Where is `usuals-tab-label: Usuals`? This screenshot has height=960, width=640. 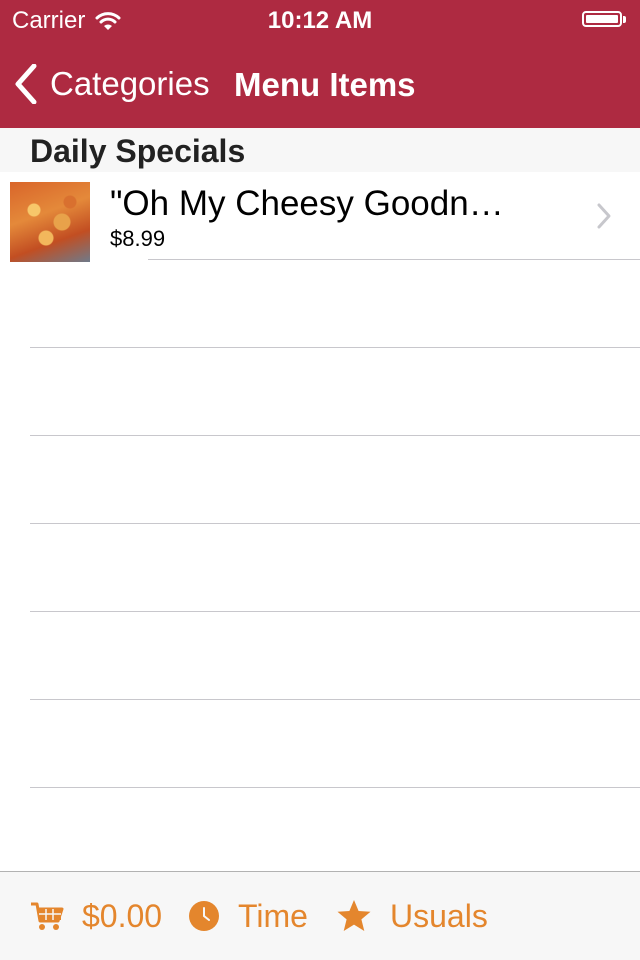 usuals-tab-label: Usuals is located at coordinates (439, 915).